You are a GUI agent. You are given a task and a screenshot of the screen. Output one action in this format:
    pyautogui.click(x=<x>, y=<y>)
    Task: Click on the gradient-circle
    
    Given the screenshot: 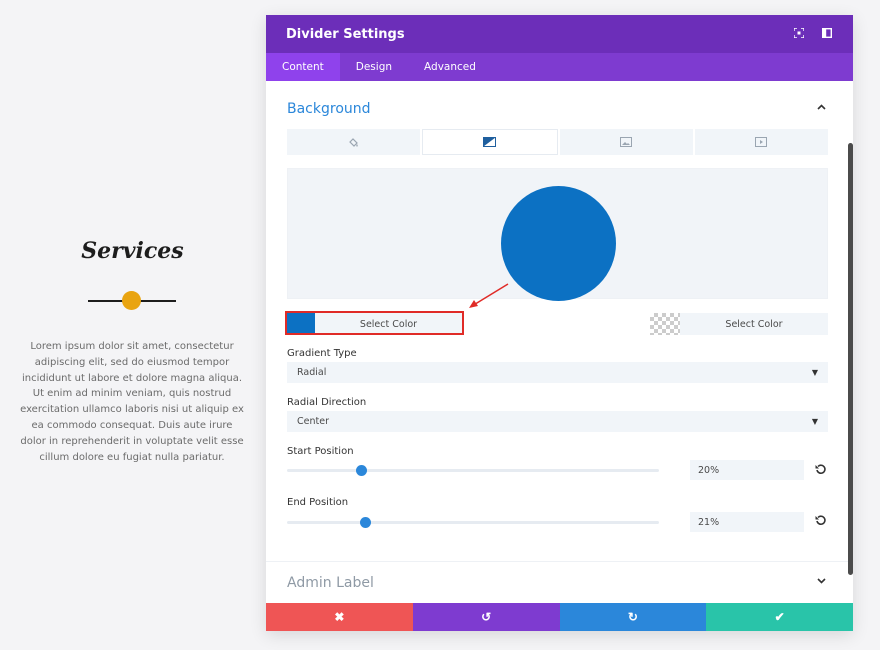 What is the action you would take?
    pyautogui.click(x=558, y=243)
    